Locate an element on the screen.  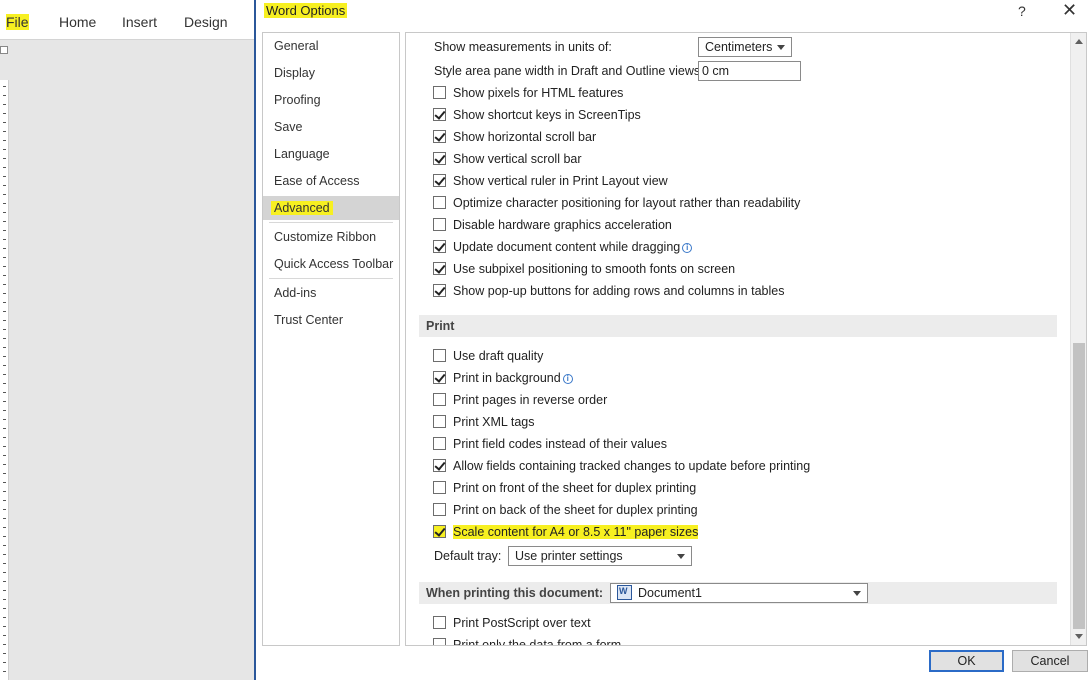
vertical-ruler is located at coordinates (4, 380).